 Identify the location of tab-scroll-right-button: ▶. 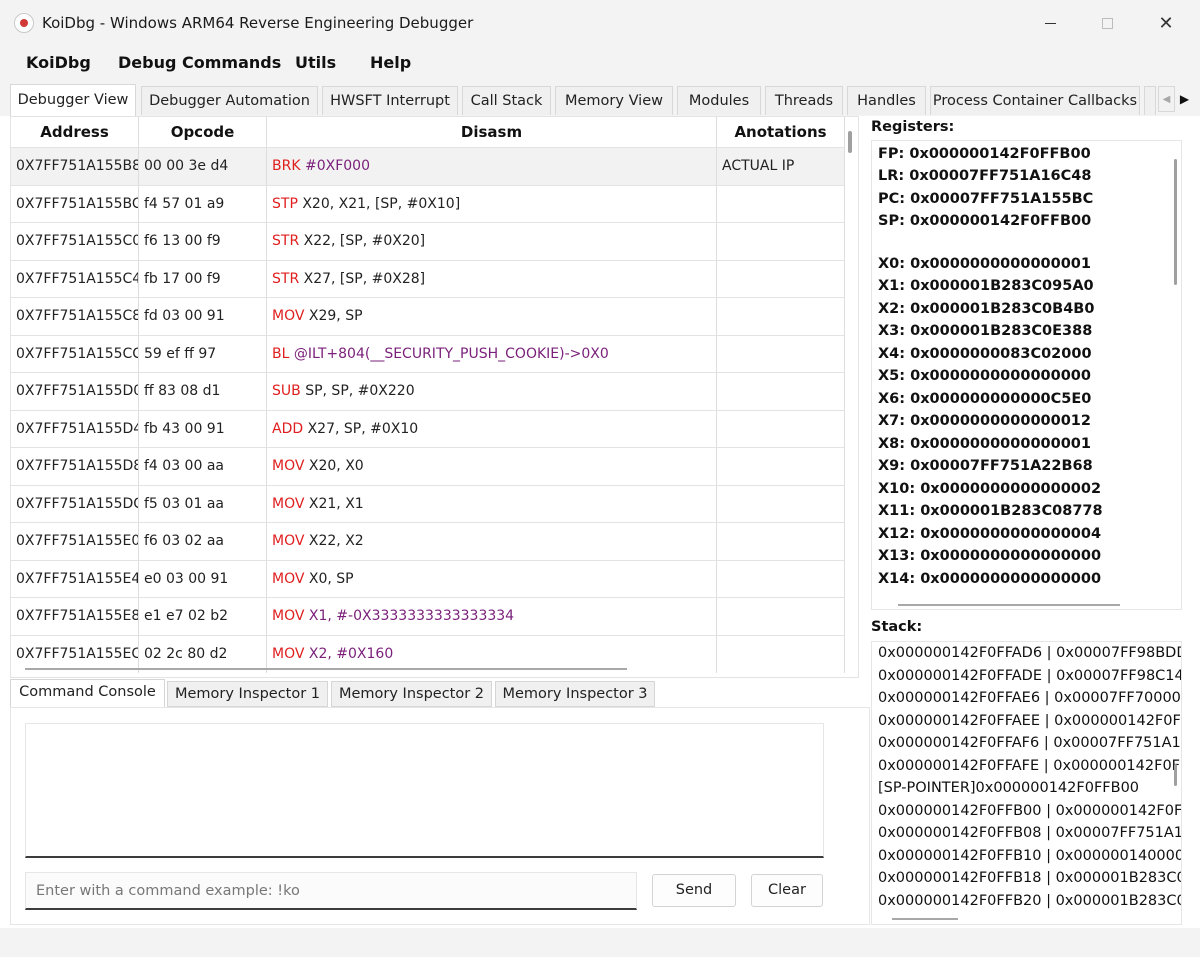
(1184, 99).